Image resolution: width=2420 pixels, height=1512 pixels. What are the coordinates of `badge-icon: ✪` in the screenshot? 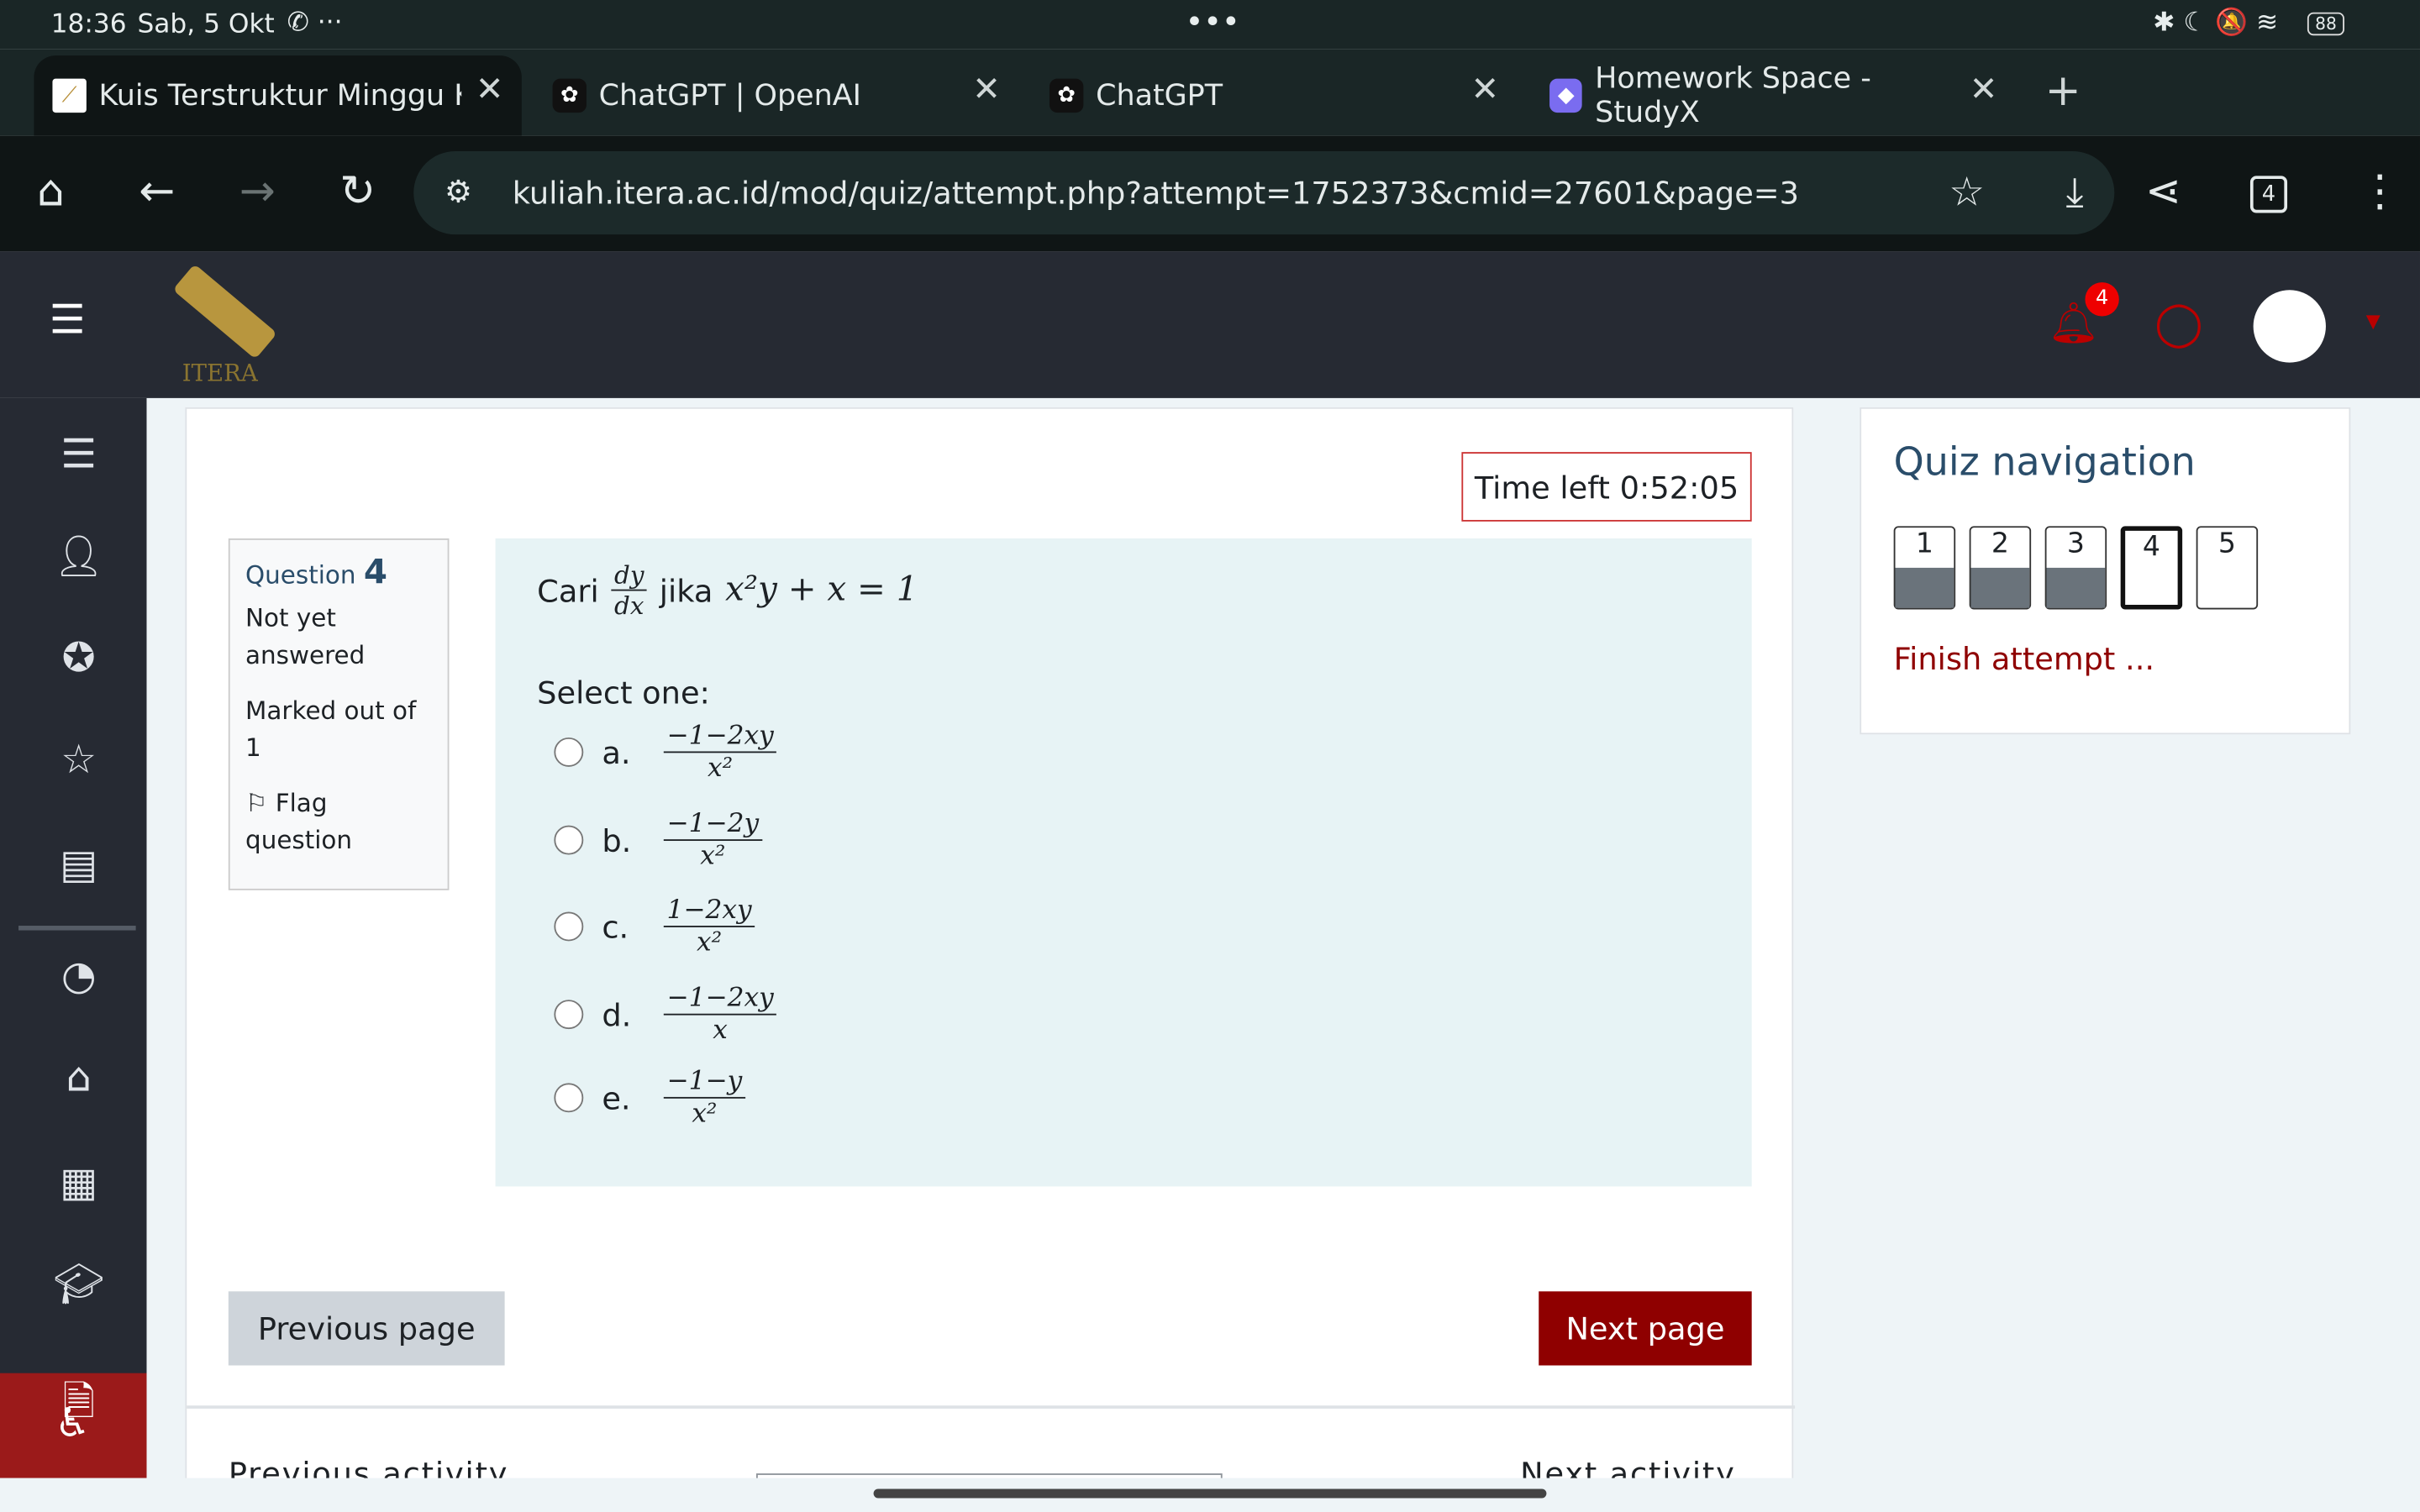 It's located at (78, 659).